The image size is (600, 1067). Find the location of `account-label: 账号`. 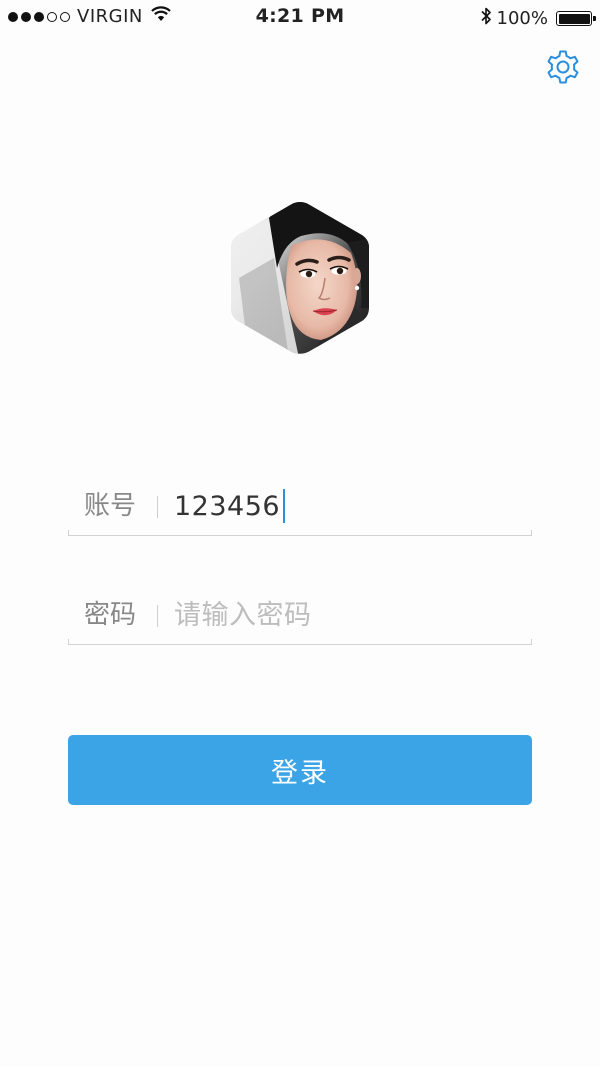

account-label: 账号 is located at coordinates (110, 506).